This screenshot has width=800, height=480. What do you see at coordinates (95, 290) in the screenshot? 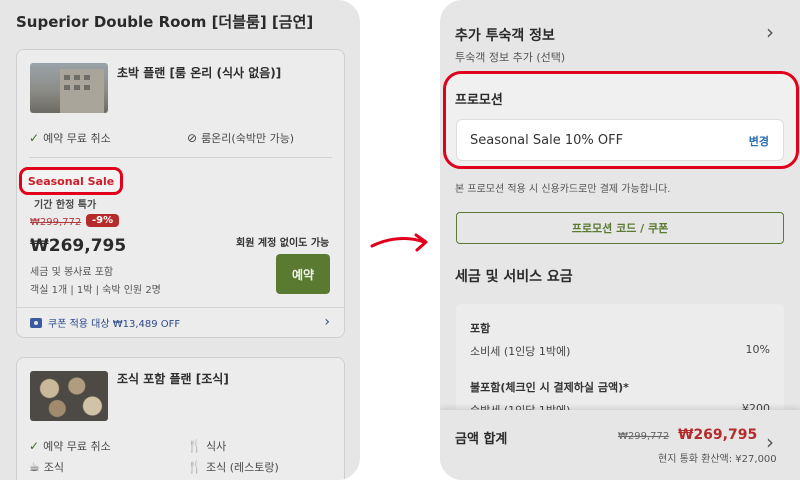
I see `room-info: 객실 1개 | 1박 | 숙박 인원 2명` at bounding box center [95, 290].